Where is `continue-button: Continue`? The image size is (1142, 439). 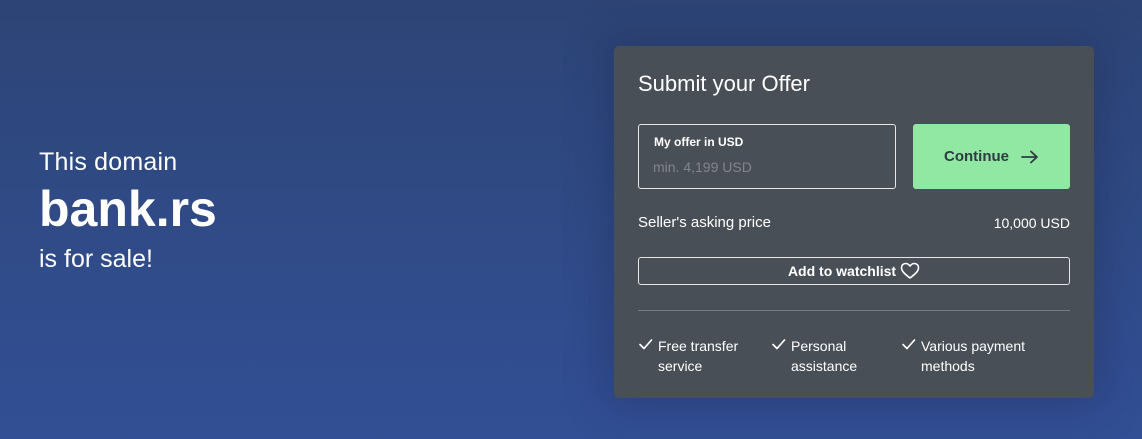
continue-button: Continue is located at coordinates (991, 156).